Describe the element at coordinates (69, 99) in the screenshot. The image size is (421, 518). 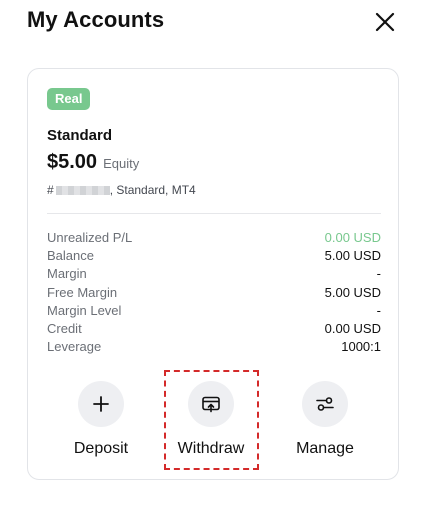
I see `account-type-badge: Real` at that location.